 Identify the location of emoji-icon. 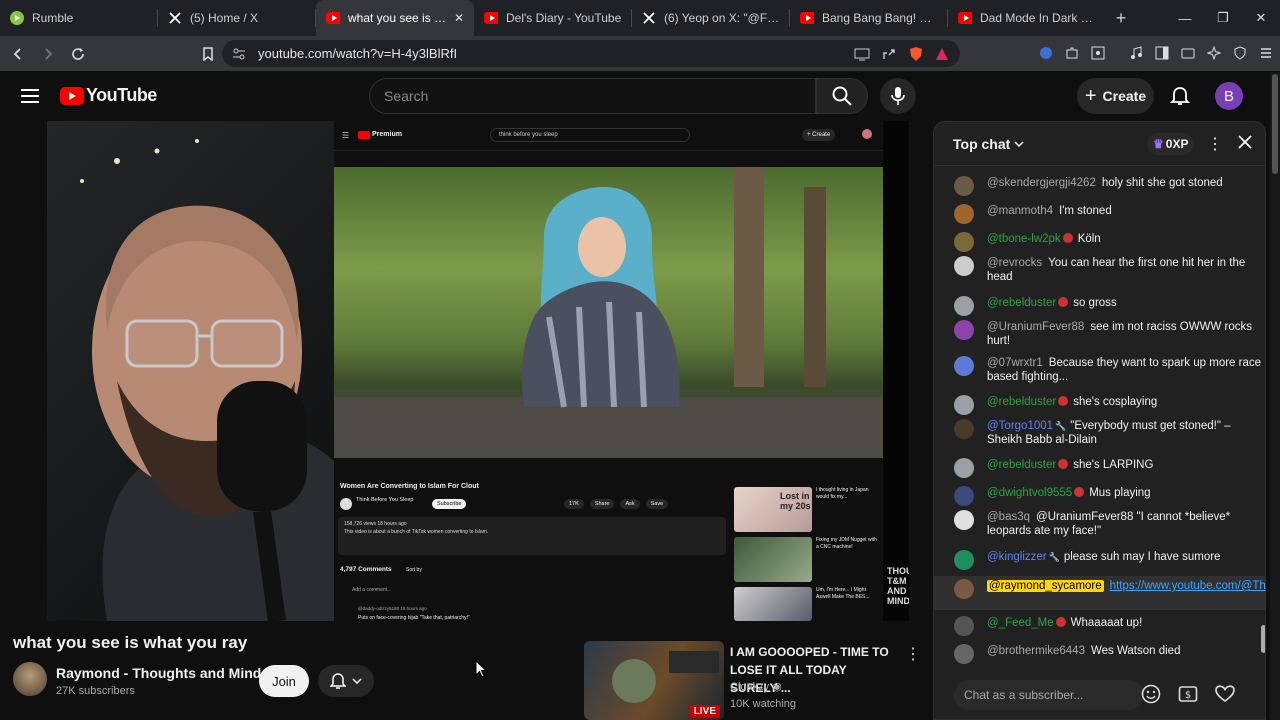
(1151, 694).